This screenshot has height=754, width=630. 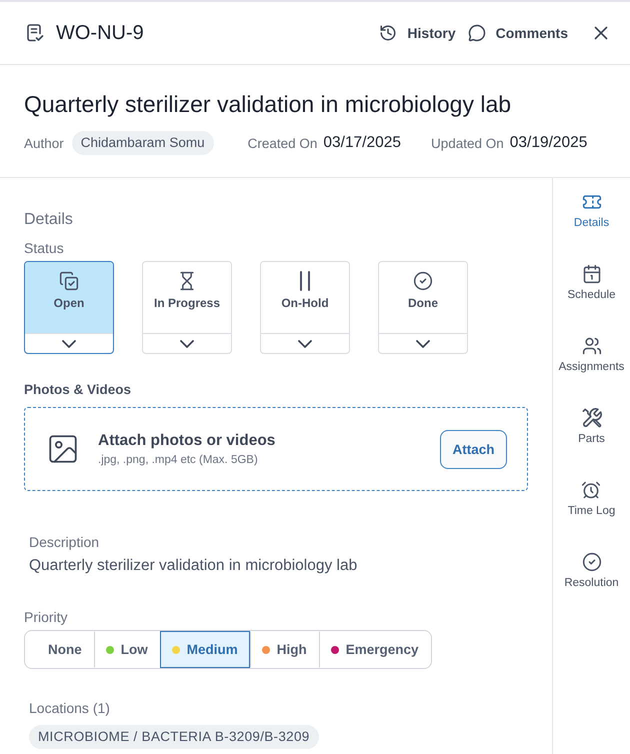 I want to click on sidebar-tab: Time Log, so click(x=592, y=499).